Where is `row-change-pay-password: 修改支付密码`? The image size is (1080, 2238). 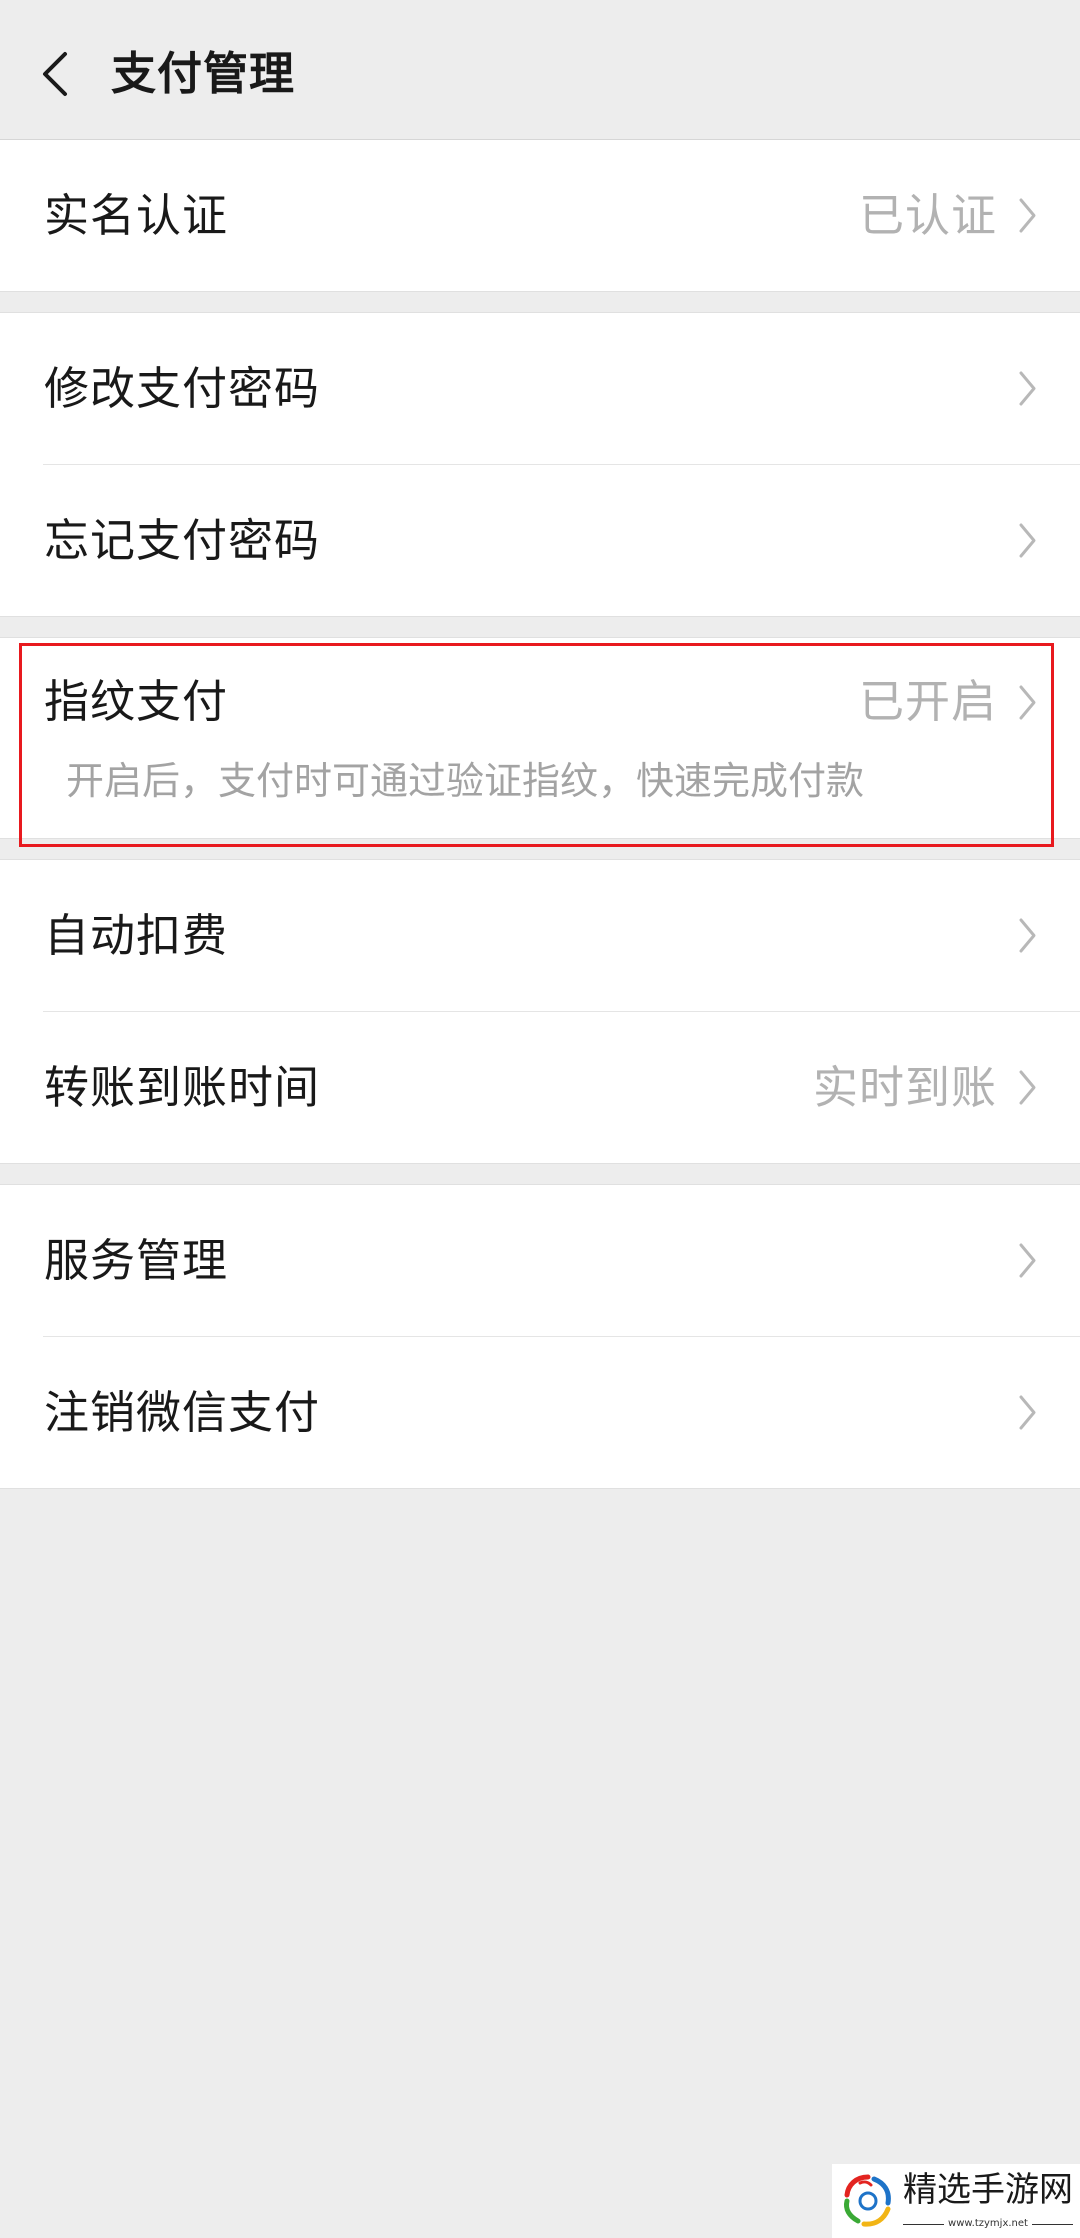 row-change-pay-password: 修改支付密码 is located at coordinates (540, 388).